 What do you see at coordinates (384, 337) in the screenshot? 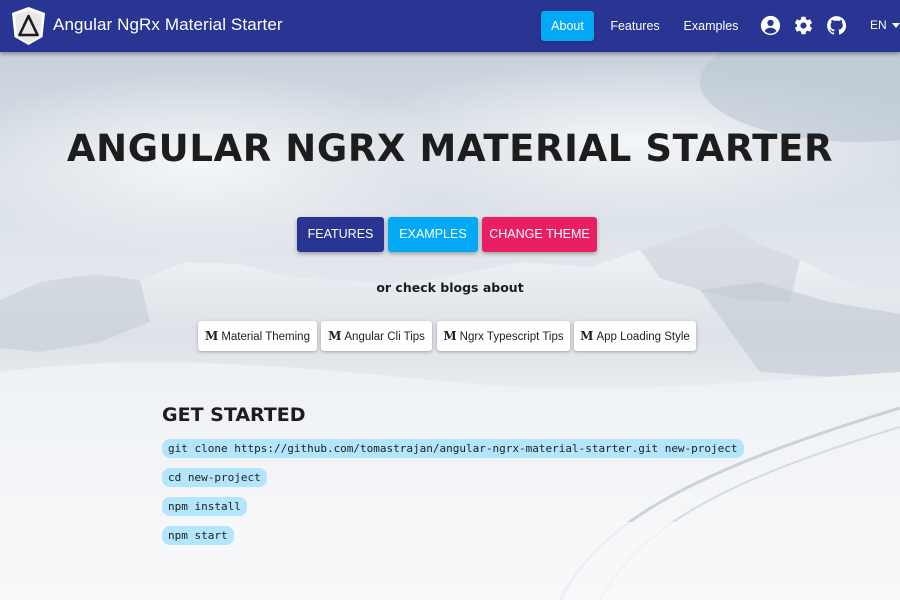
I see `blog-label: Angular Cli Tips` at bounding box center [384, 337].